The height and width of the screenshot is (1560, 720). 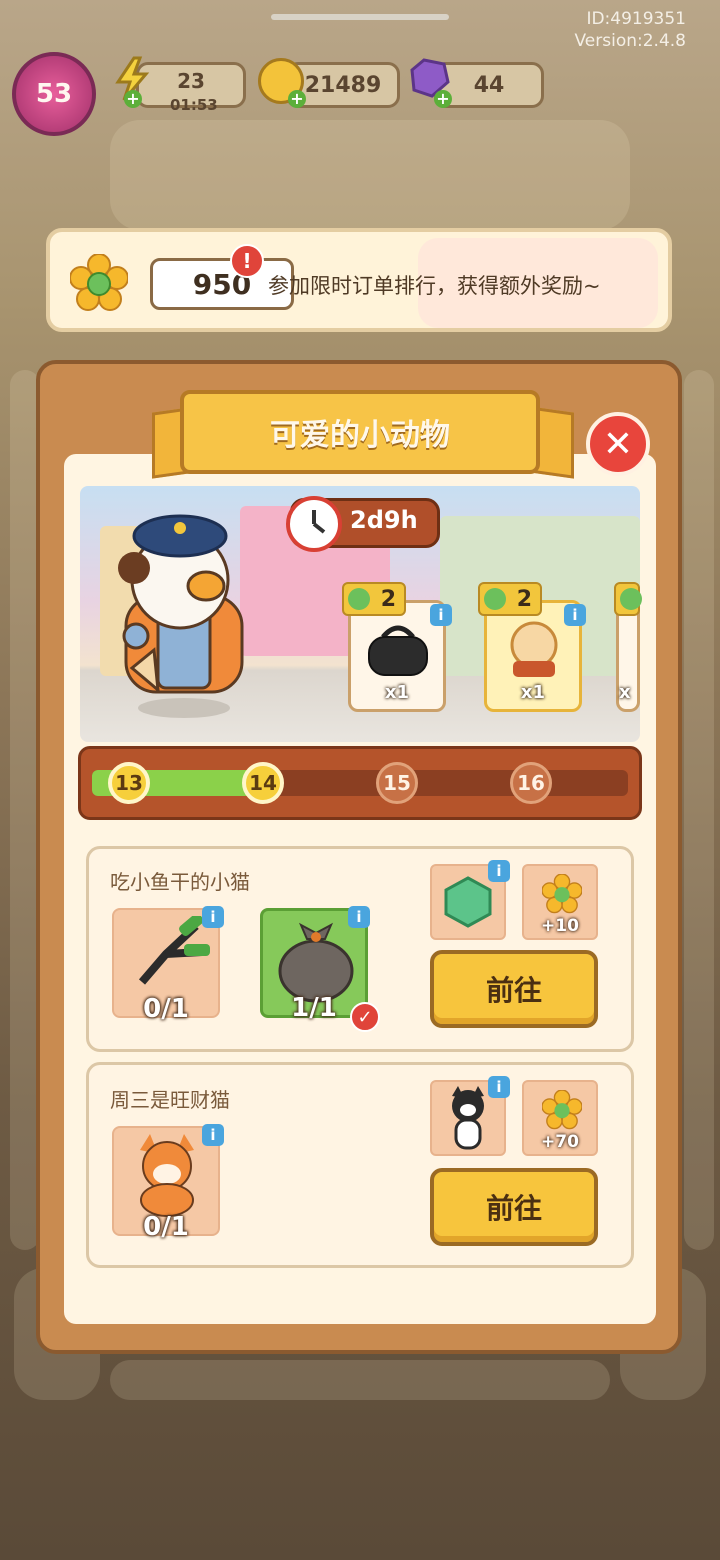 I want to click on gem-value: 44, so click(x=489, y=85).